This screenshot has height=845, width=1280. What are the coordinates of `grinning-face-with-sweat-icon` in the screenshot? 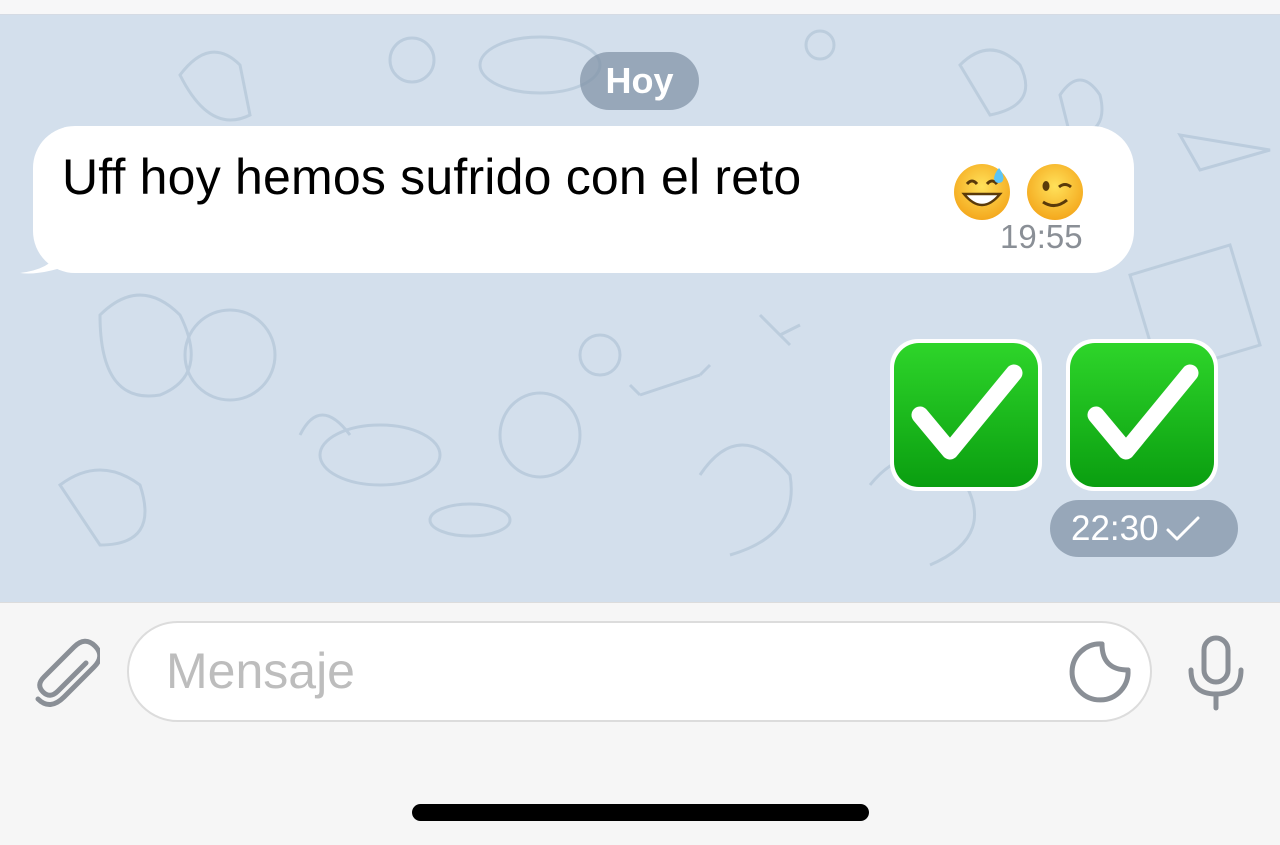 It's located at (982, 192).